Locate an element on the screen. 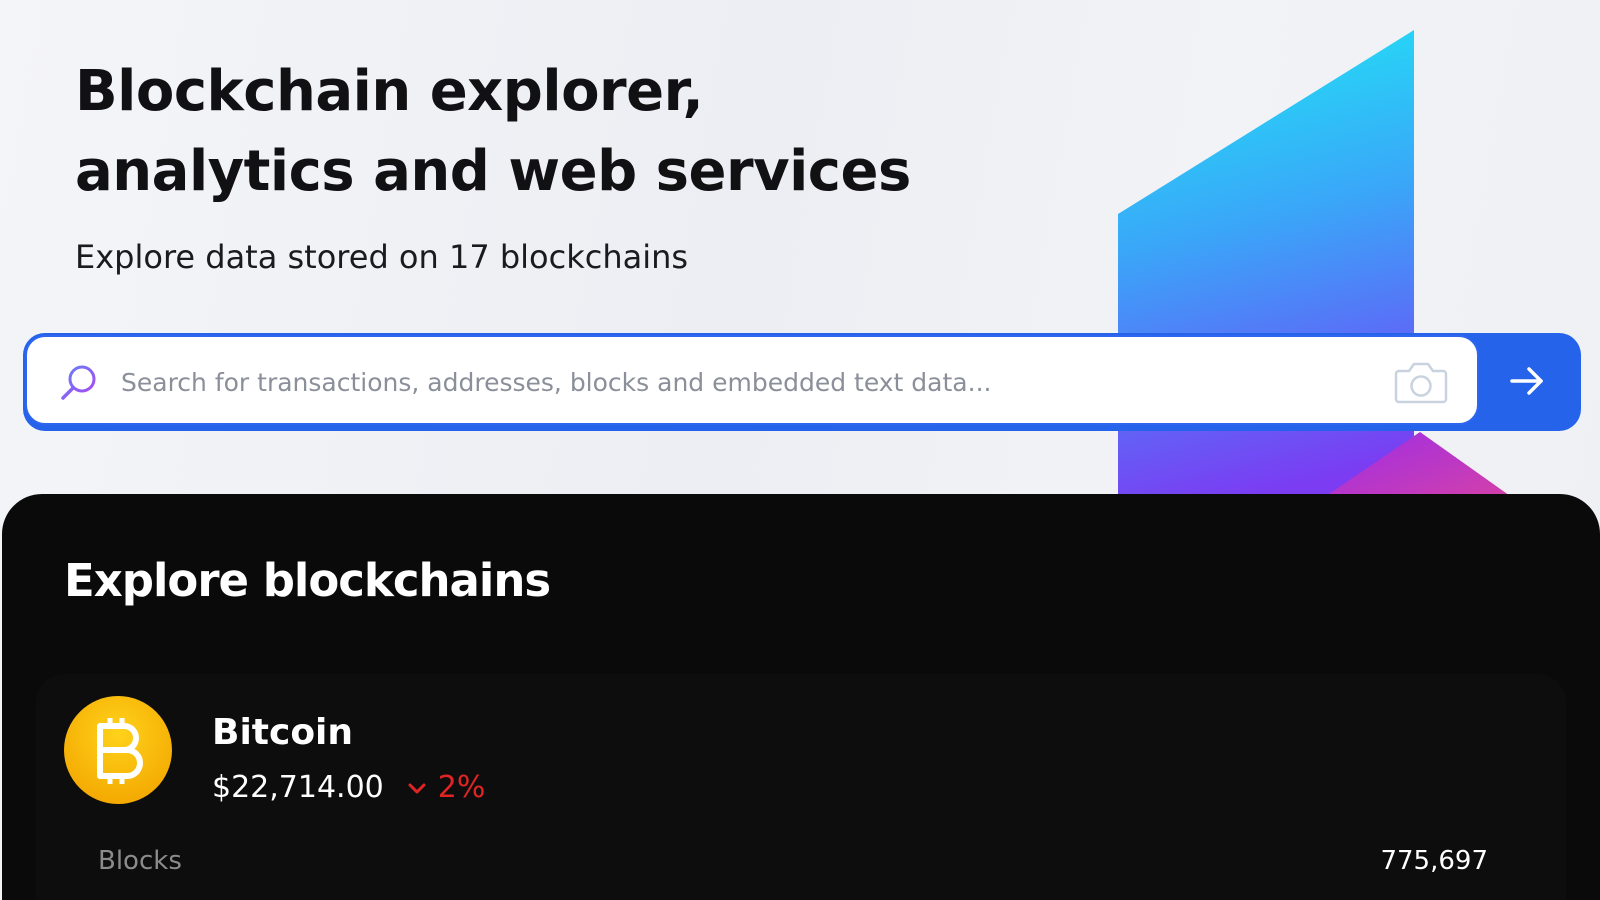  search-icon is located at coordinates (78, 382).